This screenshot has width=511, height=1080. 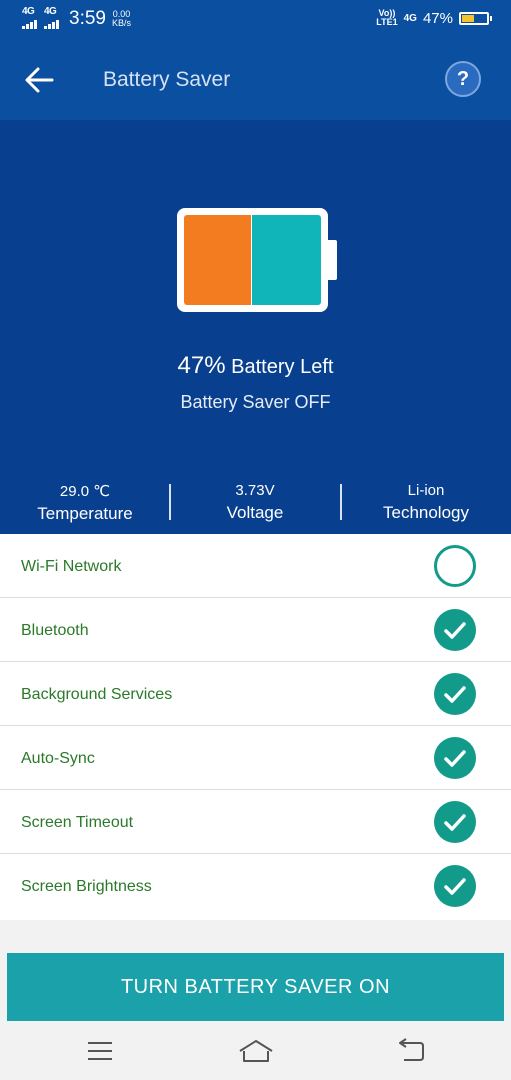 I want to click on battery-used-segment, so click(x=217, y=260).